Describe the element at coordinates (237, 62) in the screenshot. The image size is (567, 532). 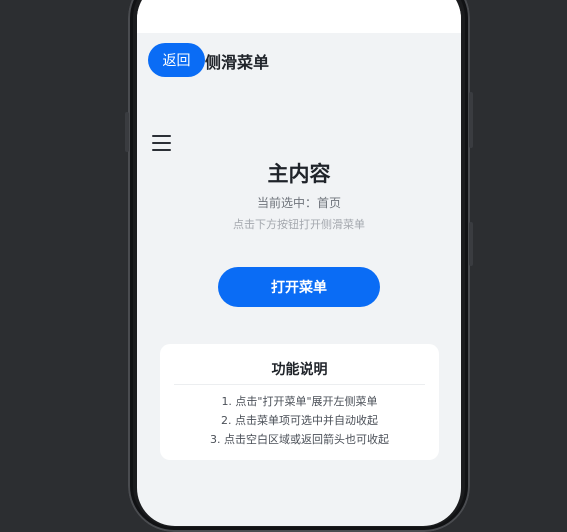
I see `page-title: 侧滑菜单` at that location.